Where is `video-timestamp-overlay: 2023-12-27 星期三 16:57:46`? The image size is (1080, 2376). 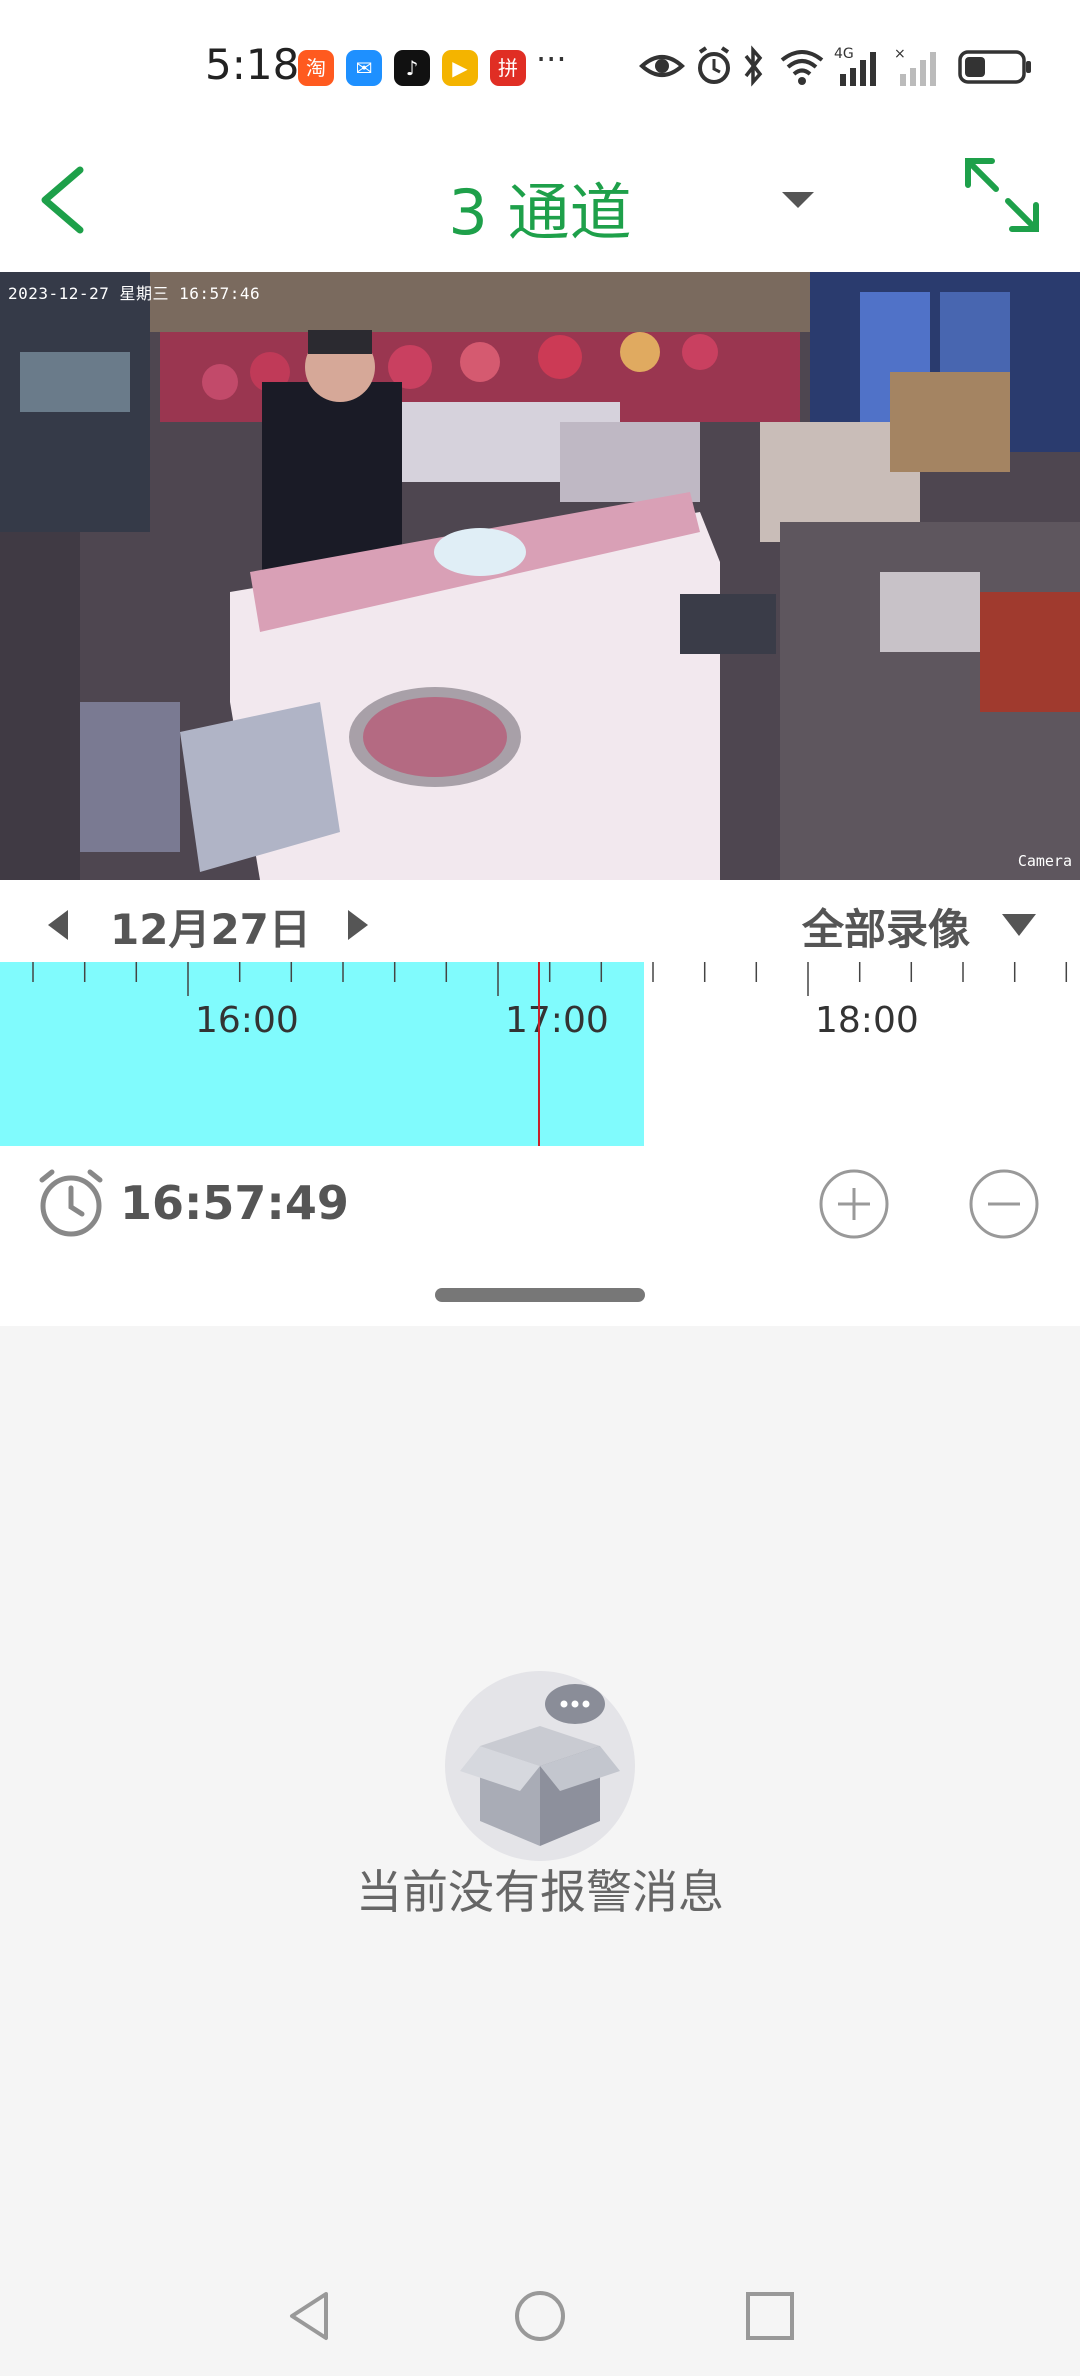 video-timestamp-overlay: 2023-12-27 星期三 16:57:46 is located at coordinates (134, 293).